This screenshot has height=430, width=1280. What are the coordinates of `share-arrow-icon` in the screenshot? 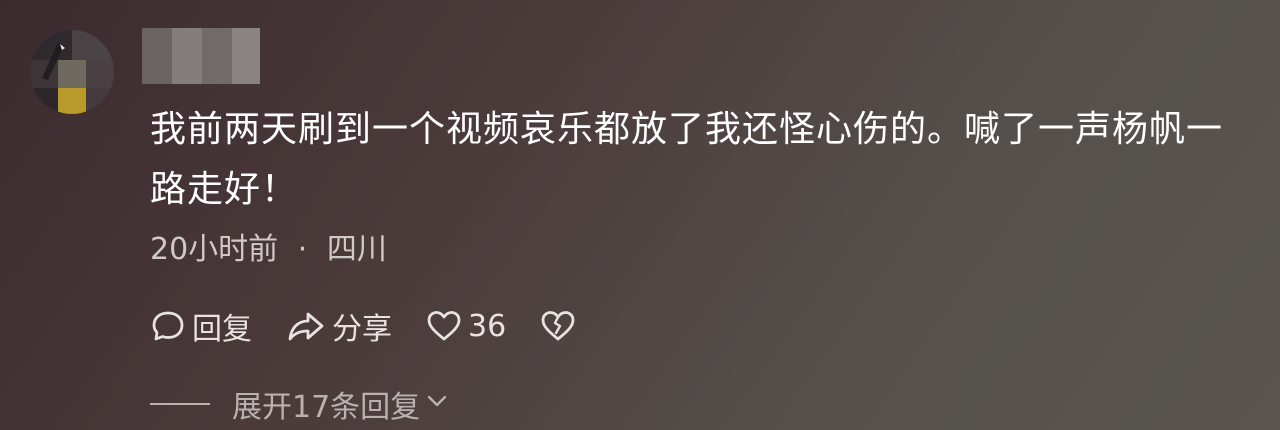 It's located at (306, 326).